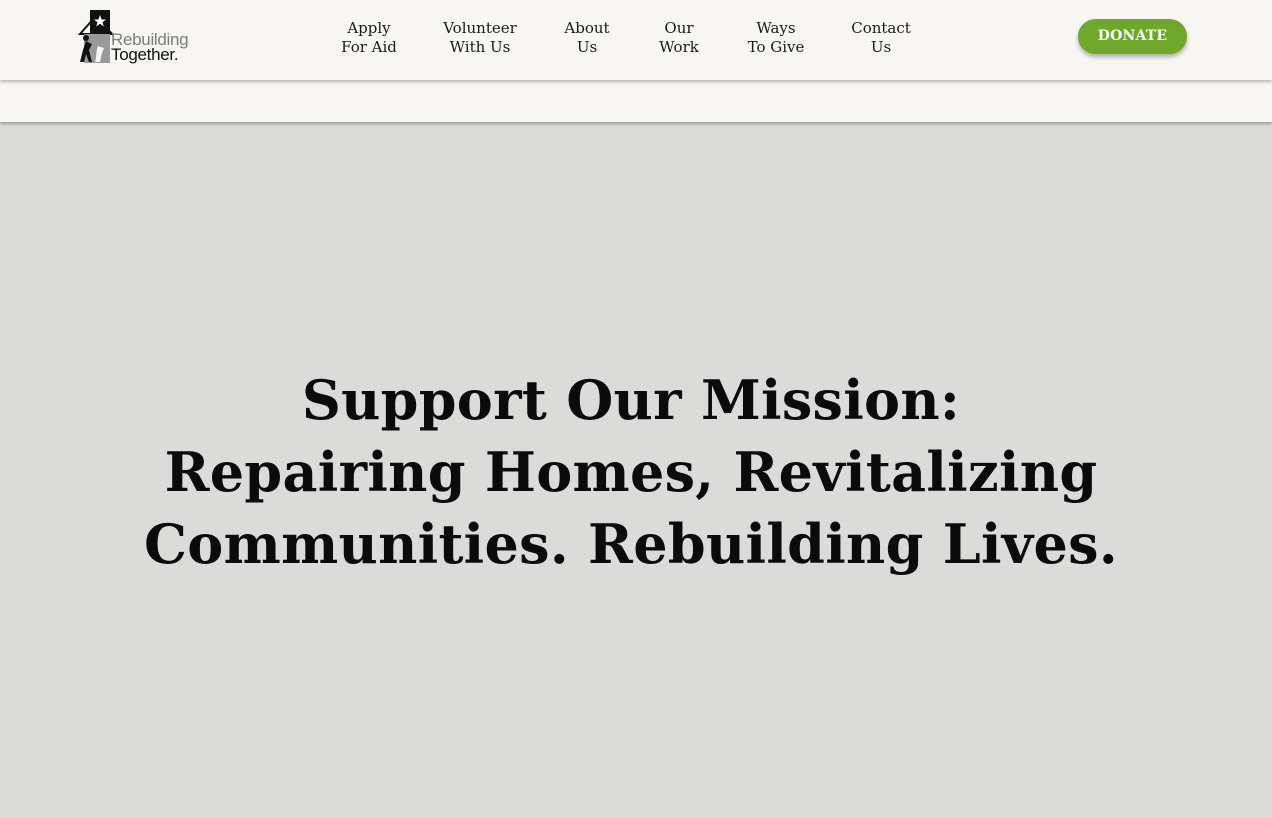  Describe the element at coordinates (636, 101) in the screenshot. I see `header-subbar` at that location.